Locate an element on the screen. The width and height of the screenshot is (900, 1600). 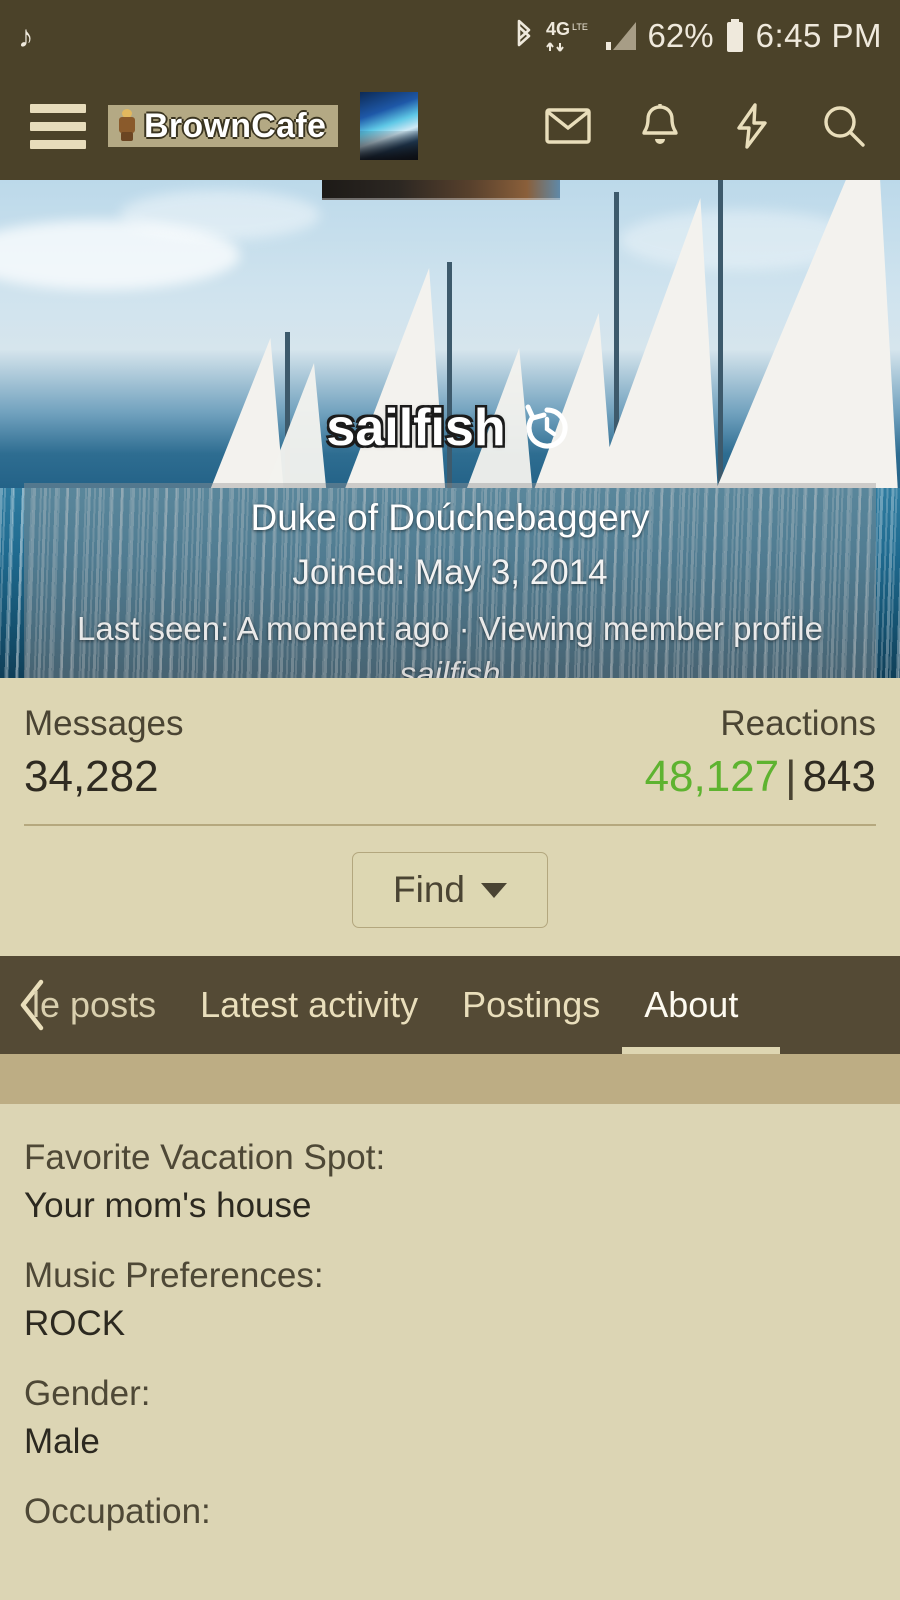
hamburger-menu-icon is located at coordinates (55, 126).